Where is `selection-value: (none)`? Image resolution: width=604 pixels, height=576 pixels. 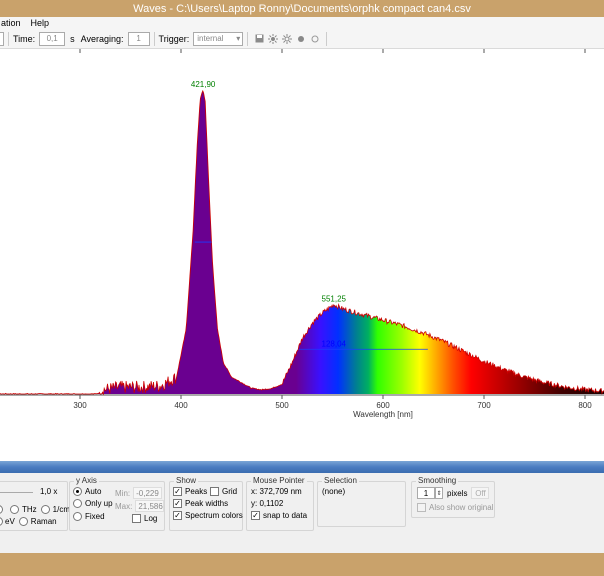 selection-value: (none) is located at coordinates (334, 491).